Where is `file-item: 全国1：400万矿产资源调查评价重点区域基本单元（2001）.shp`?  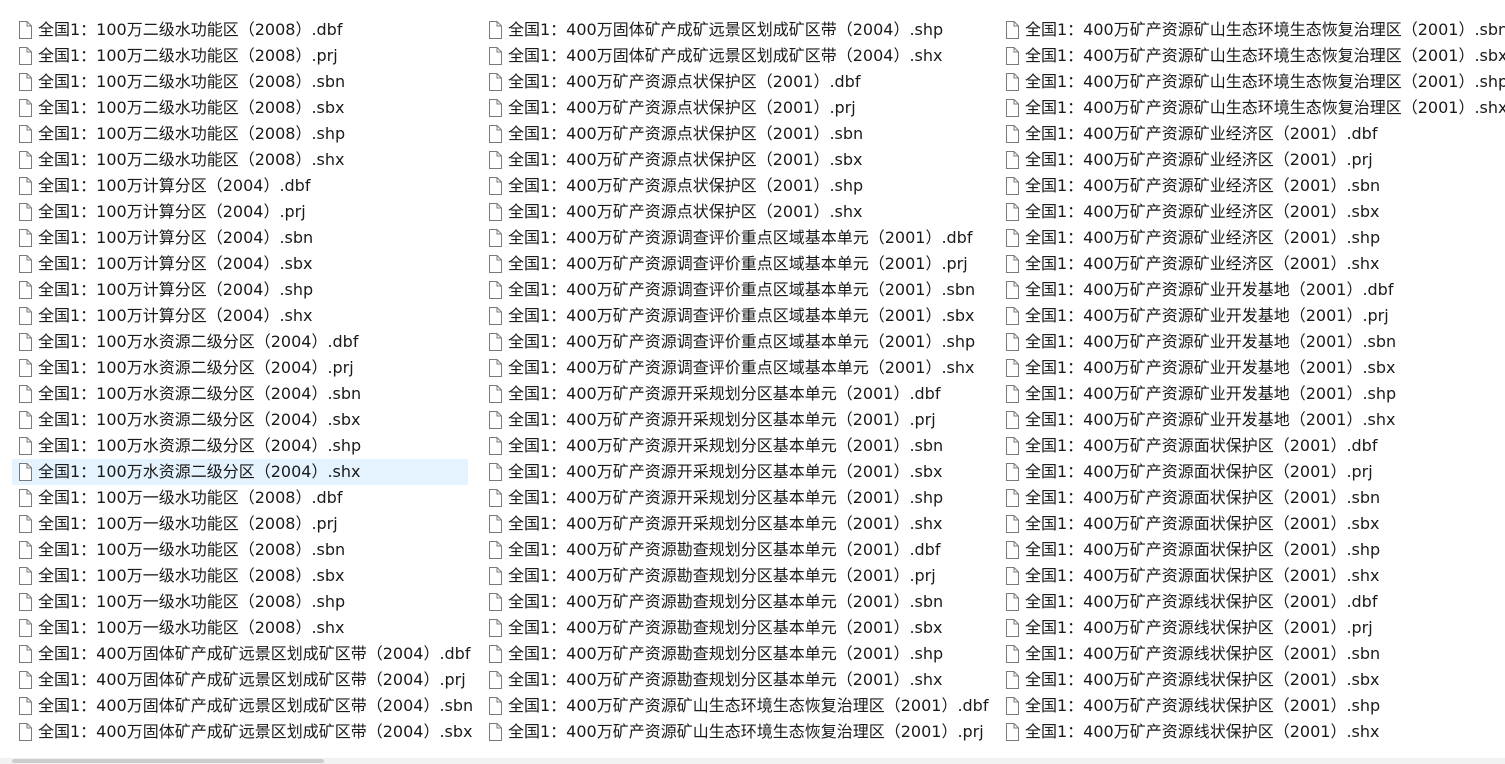 file-item: 全国1：400万矿产资源调查评价重点区域基本单元（2001）.shp is located at coordinates (737, 342).